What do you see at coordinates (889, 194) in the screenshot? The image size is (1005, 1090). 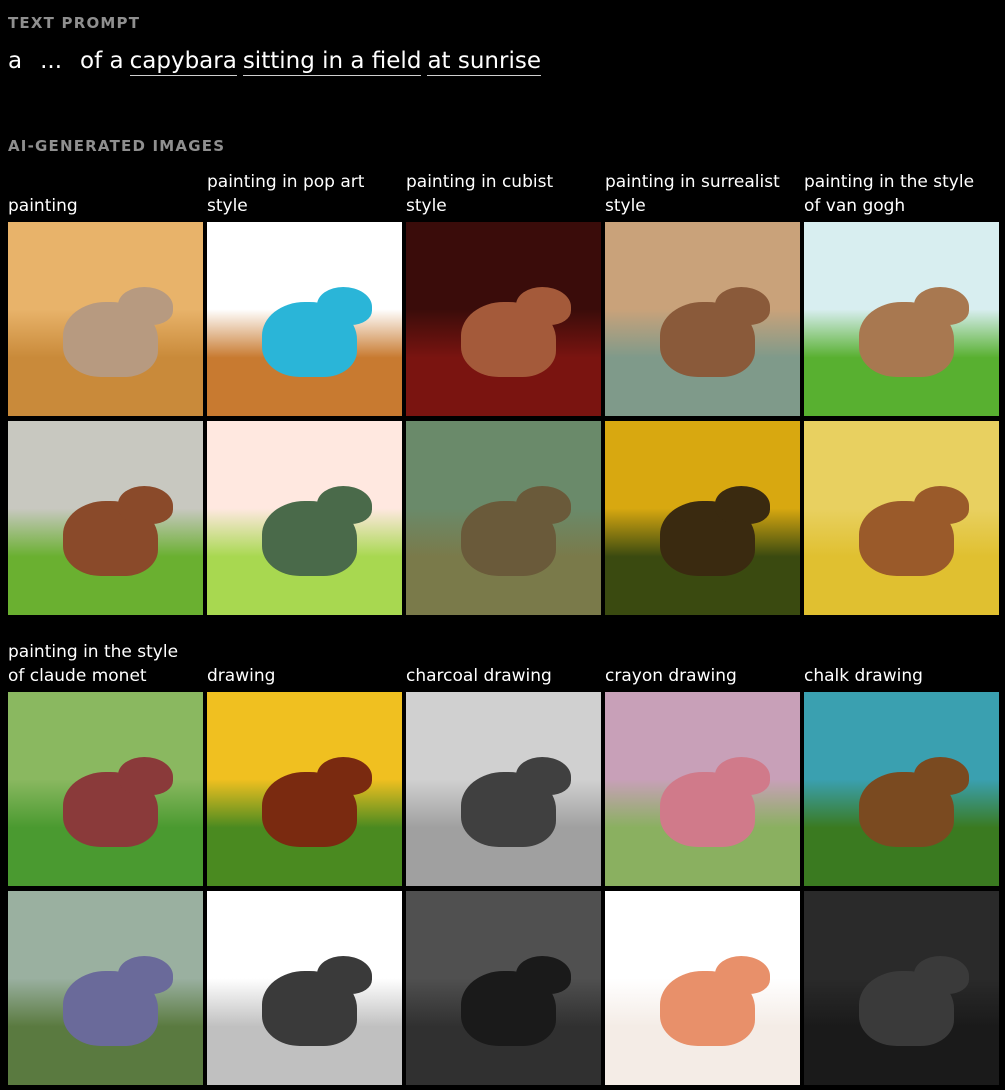 I see `column-label-van-gogh: painting in the style of van gogh` at bounding box center [889, 194].